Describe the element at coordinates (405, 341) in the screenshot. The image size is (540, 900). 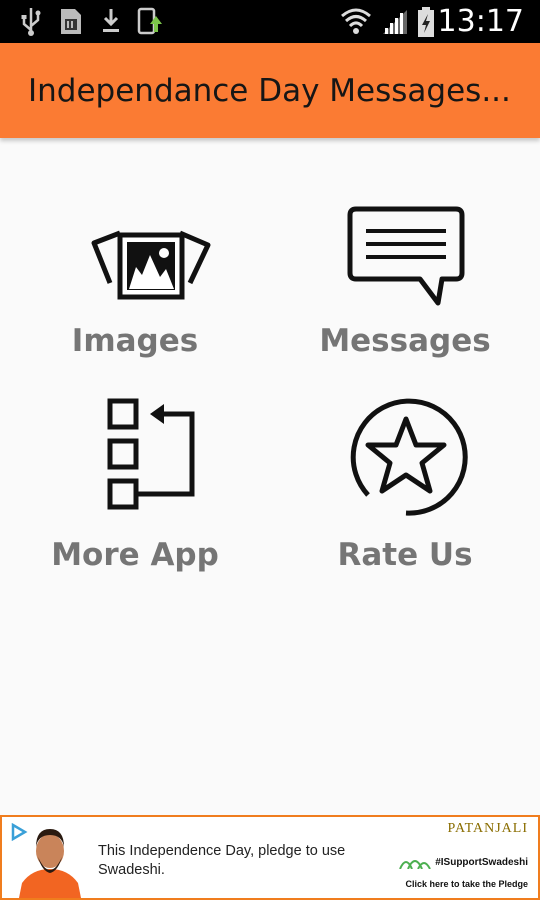
I see `menu-item-label: Messages` at that location.